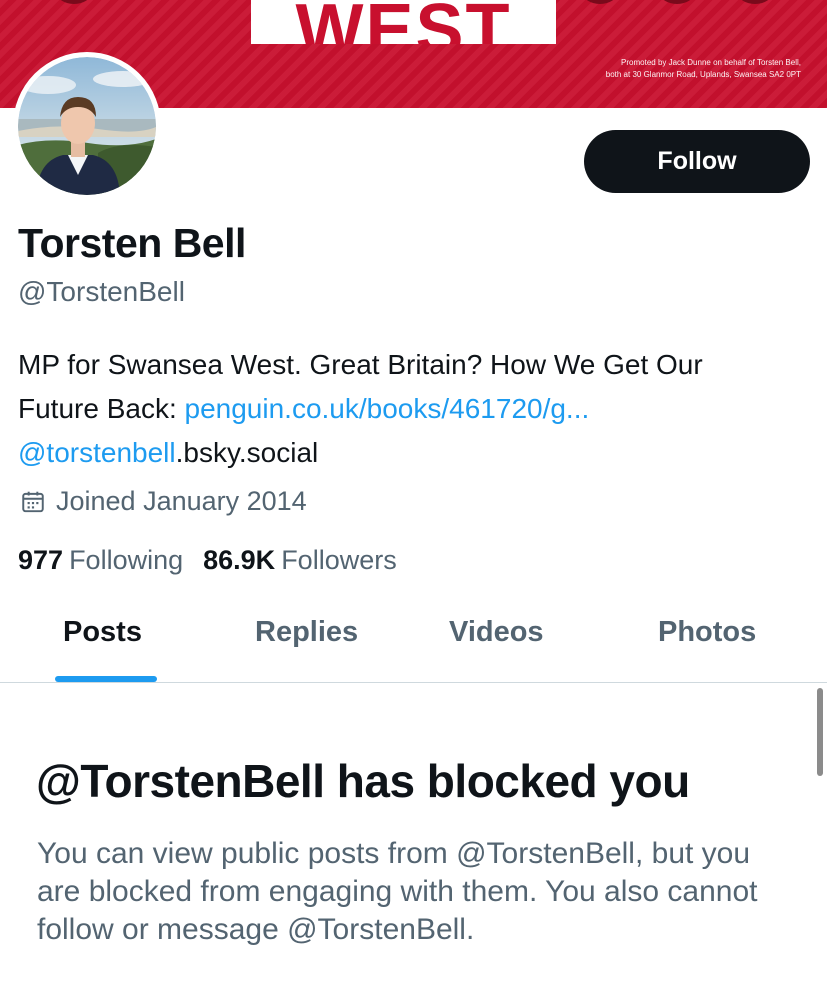 This screenshot has height=984, width=827. I want to click on bio-text: .bsky.social, so click(247, 452).